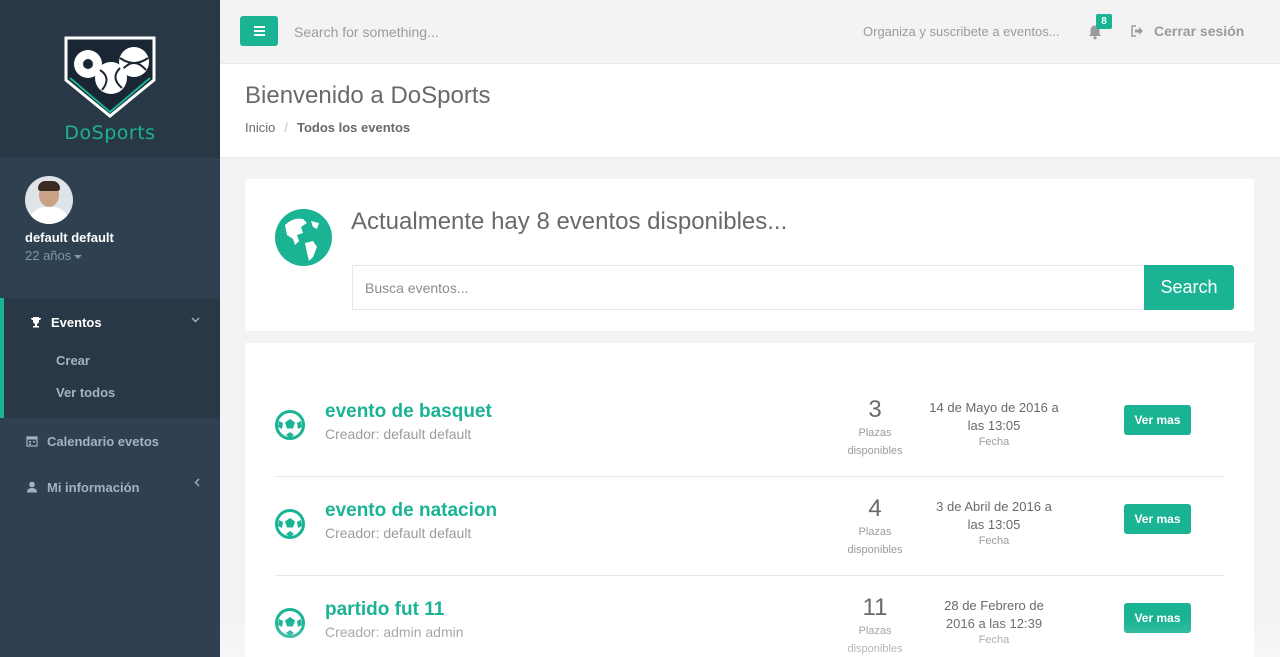 Image resolution: width=1280 pixels, height=657 pixels. What do you see at coordinates (1199, 31) in the screenshot?
I see `logout-label: Cerrar sesión` at bounding box center [1199, 31].